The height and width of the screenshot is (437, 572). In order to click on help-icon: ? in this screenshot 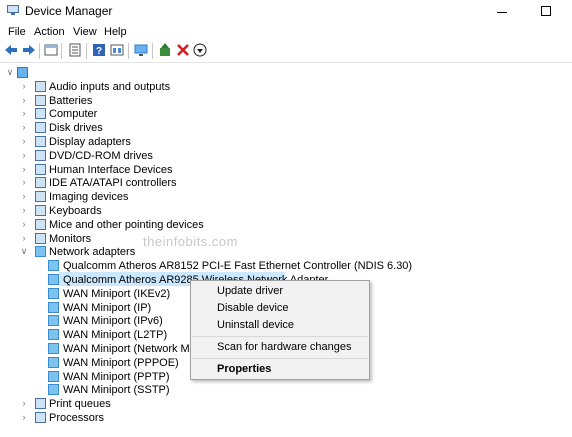, I will do `click(99, 50)`.